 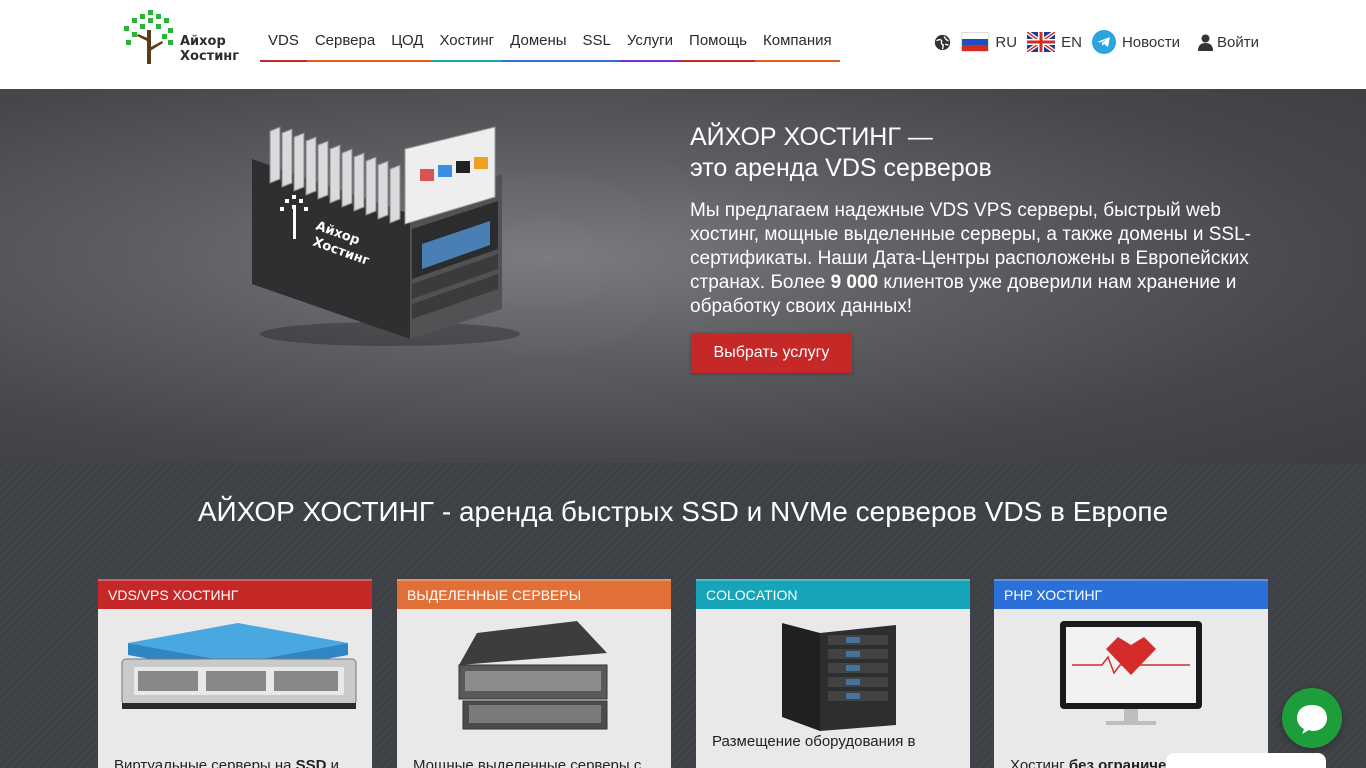 What do you see at coordinates (538, 42) in the screenshot?
I see `nav-item-domains: Домены` at bounding box center [538, 42].